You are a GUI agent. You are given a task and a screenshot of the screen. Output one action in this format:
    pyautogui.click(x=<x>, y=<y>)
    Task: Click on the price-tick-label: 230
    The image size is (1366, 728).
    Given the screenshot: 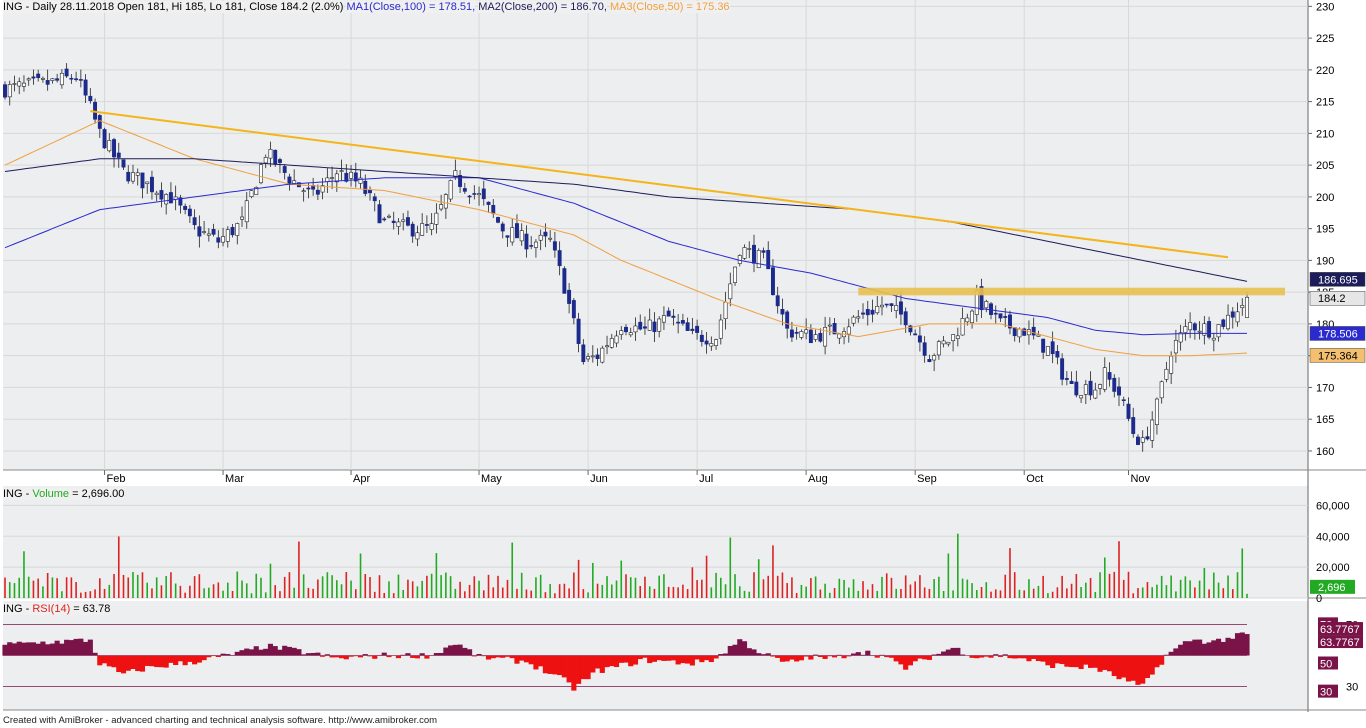 What is the action you would take?
    pyautogui.click(x=1325, y=7)
    